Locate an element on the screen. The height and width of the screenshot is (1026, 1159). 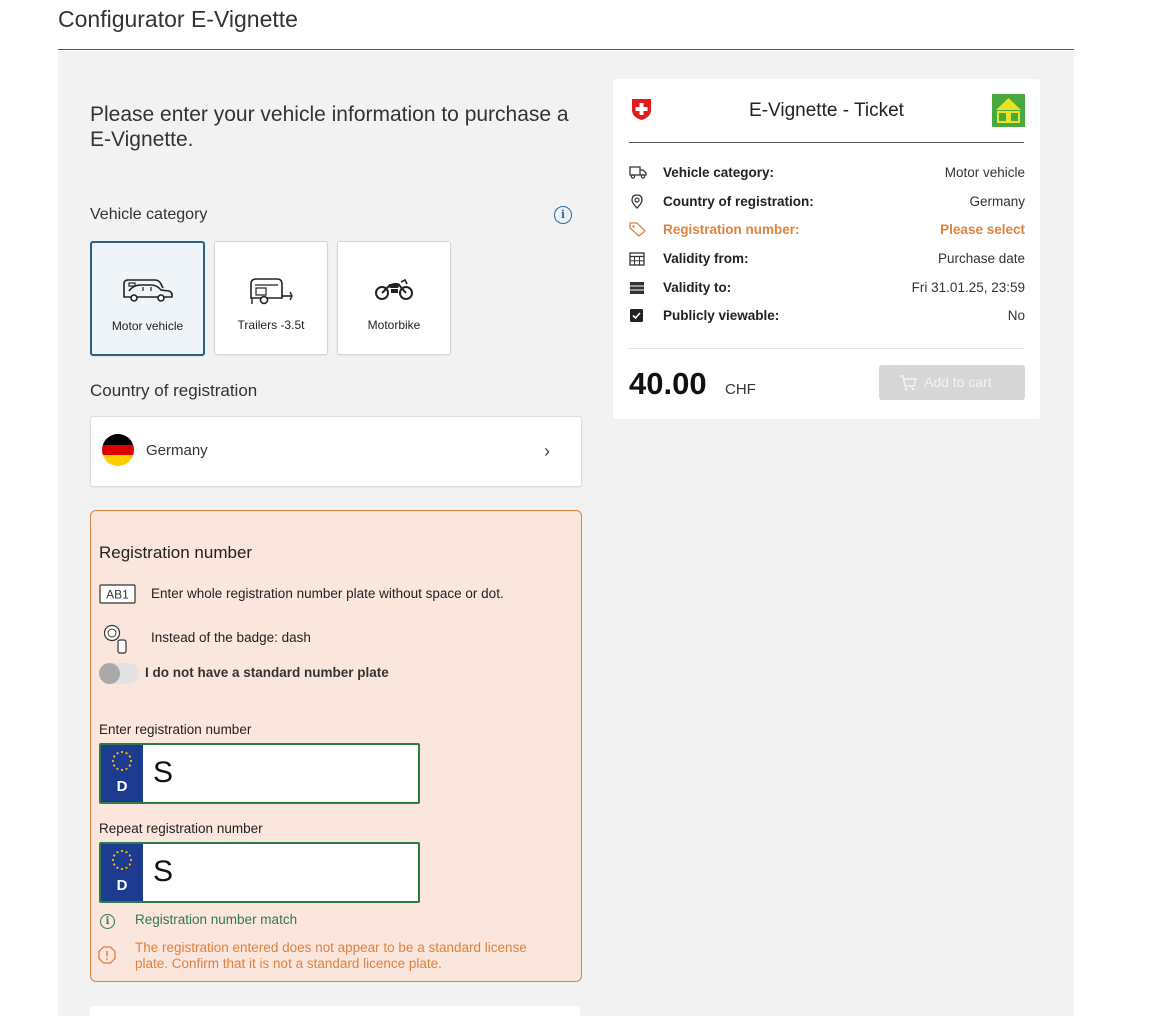
chevron-right-icon: › is located at coordinates (547, 451).